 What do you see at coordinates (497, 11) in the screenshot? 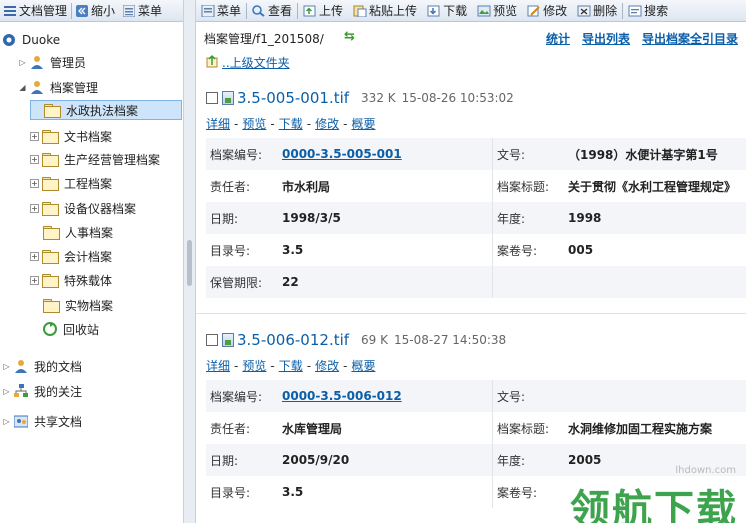
I see `preview-button: 预览` at bounding box center [497, 11].